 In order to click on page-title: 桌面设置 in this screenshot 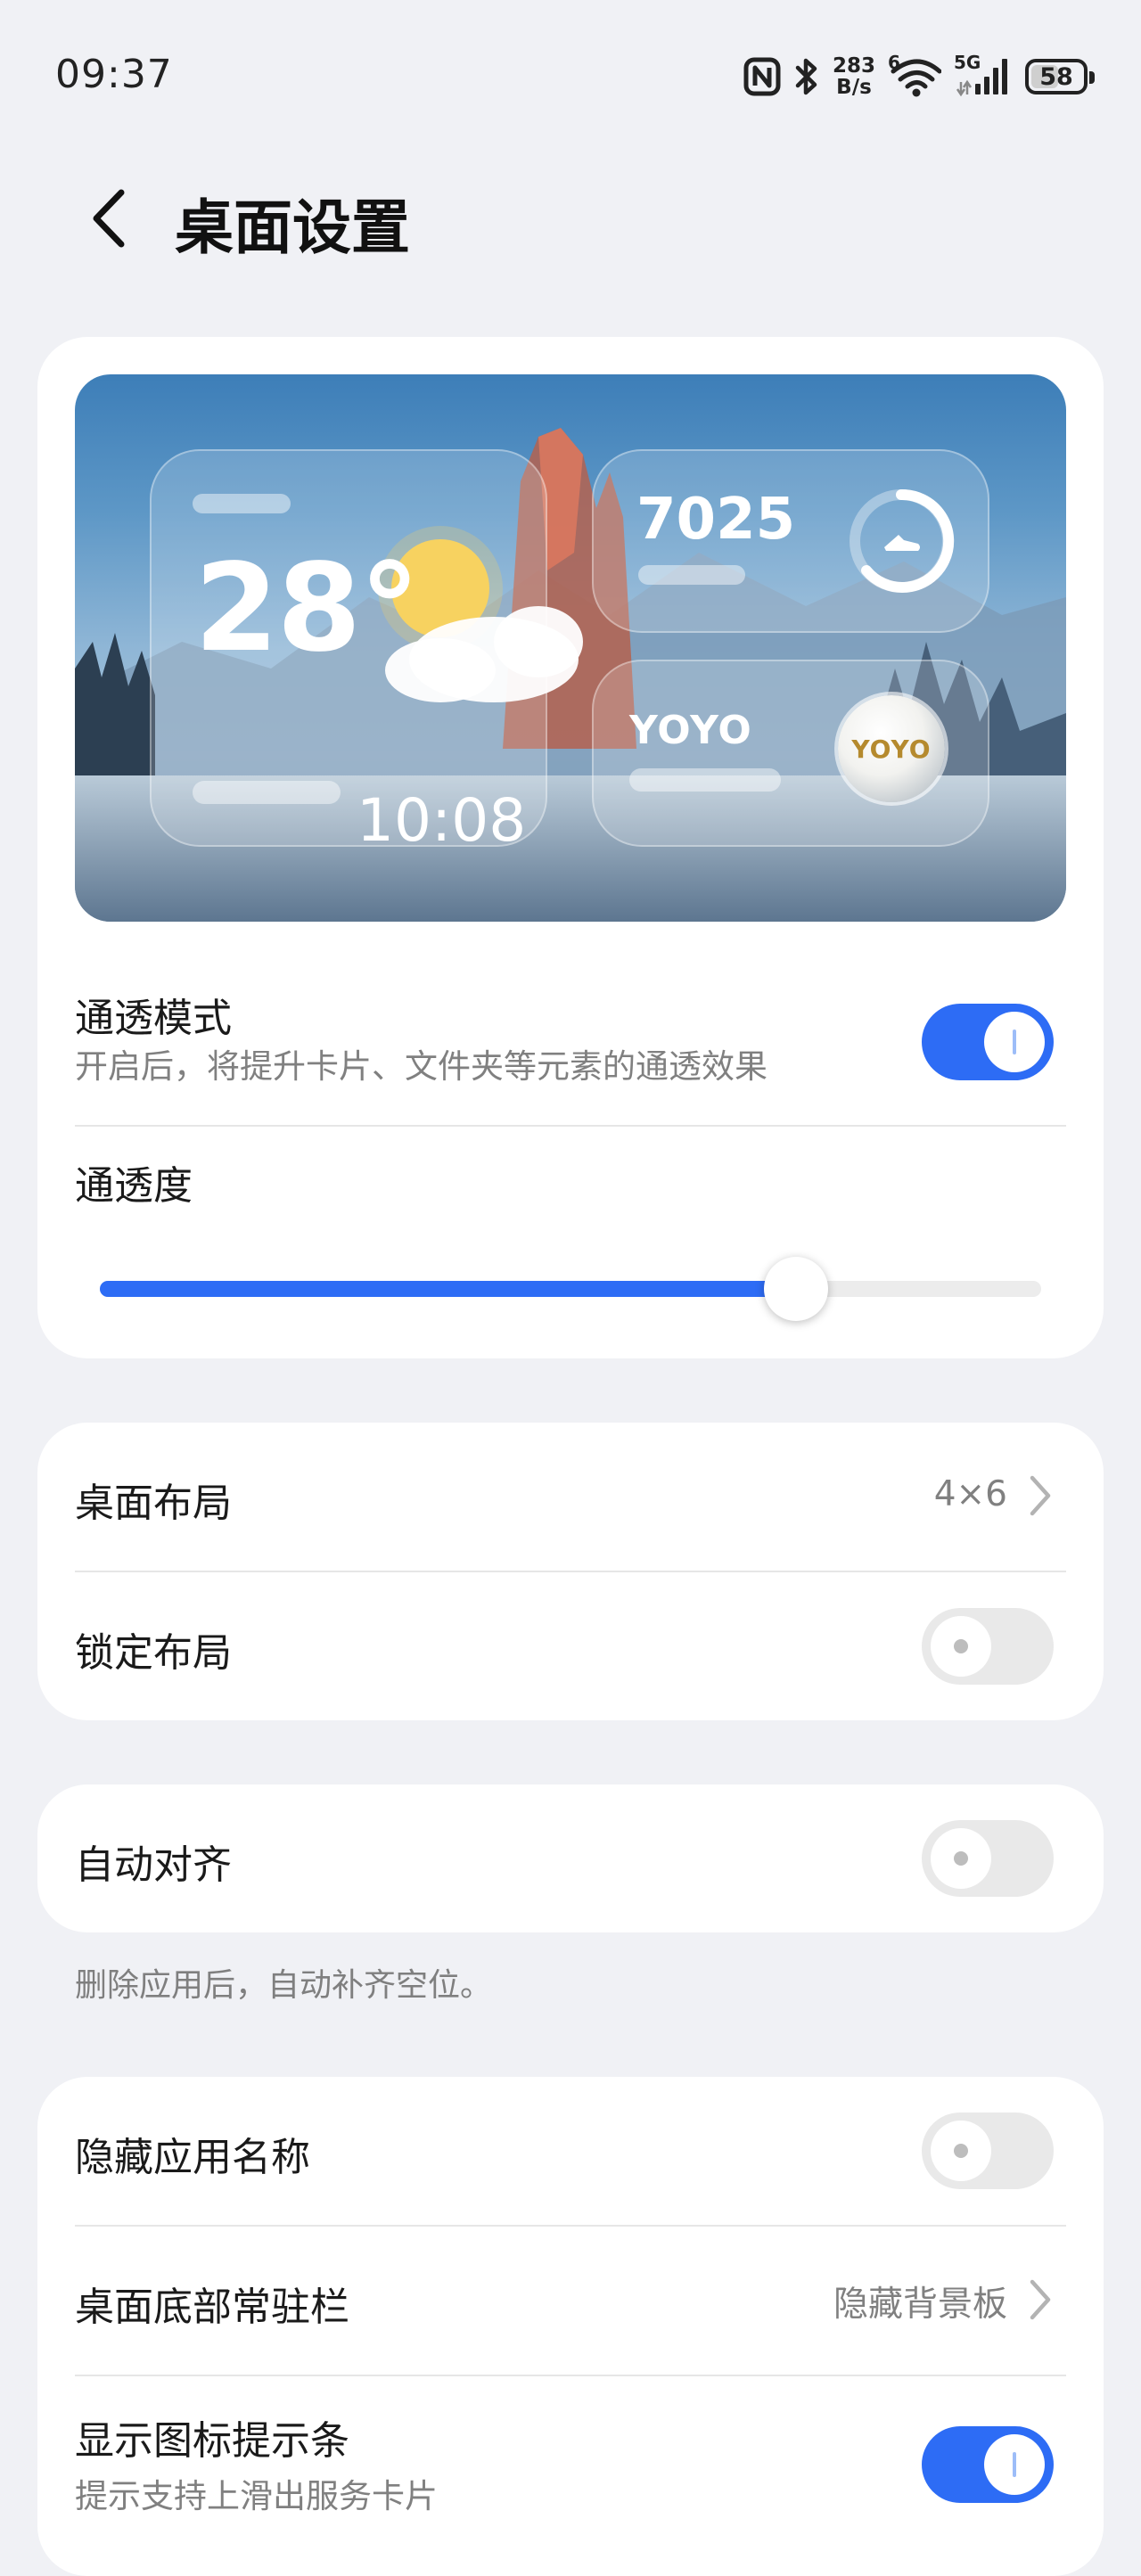, I will do `click(292, 227)`.